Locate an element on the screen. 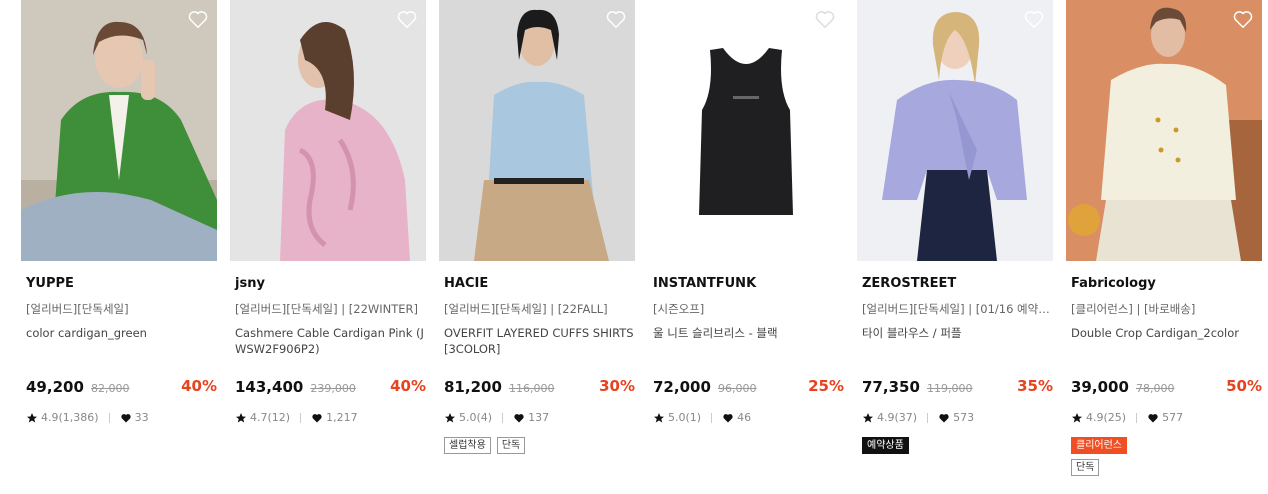  discount-rate: 30% is located at coordinates (617, 386).